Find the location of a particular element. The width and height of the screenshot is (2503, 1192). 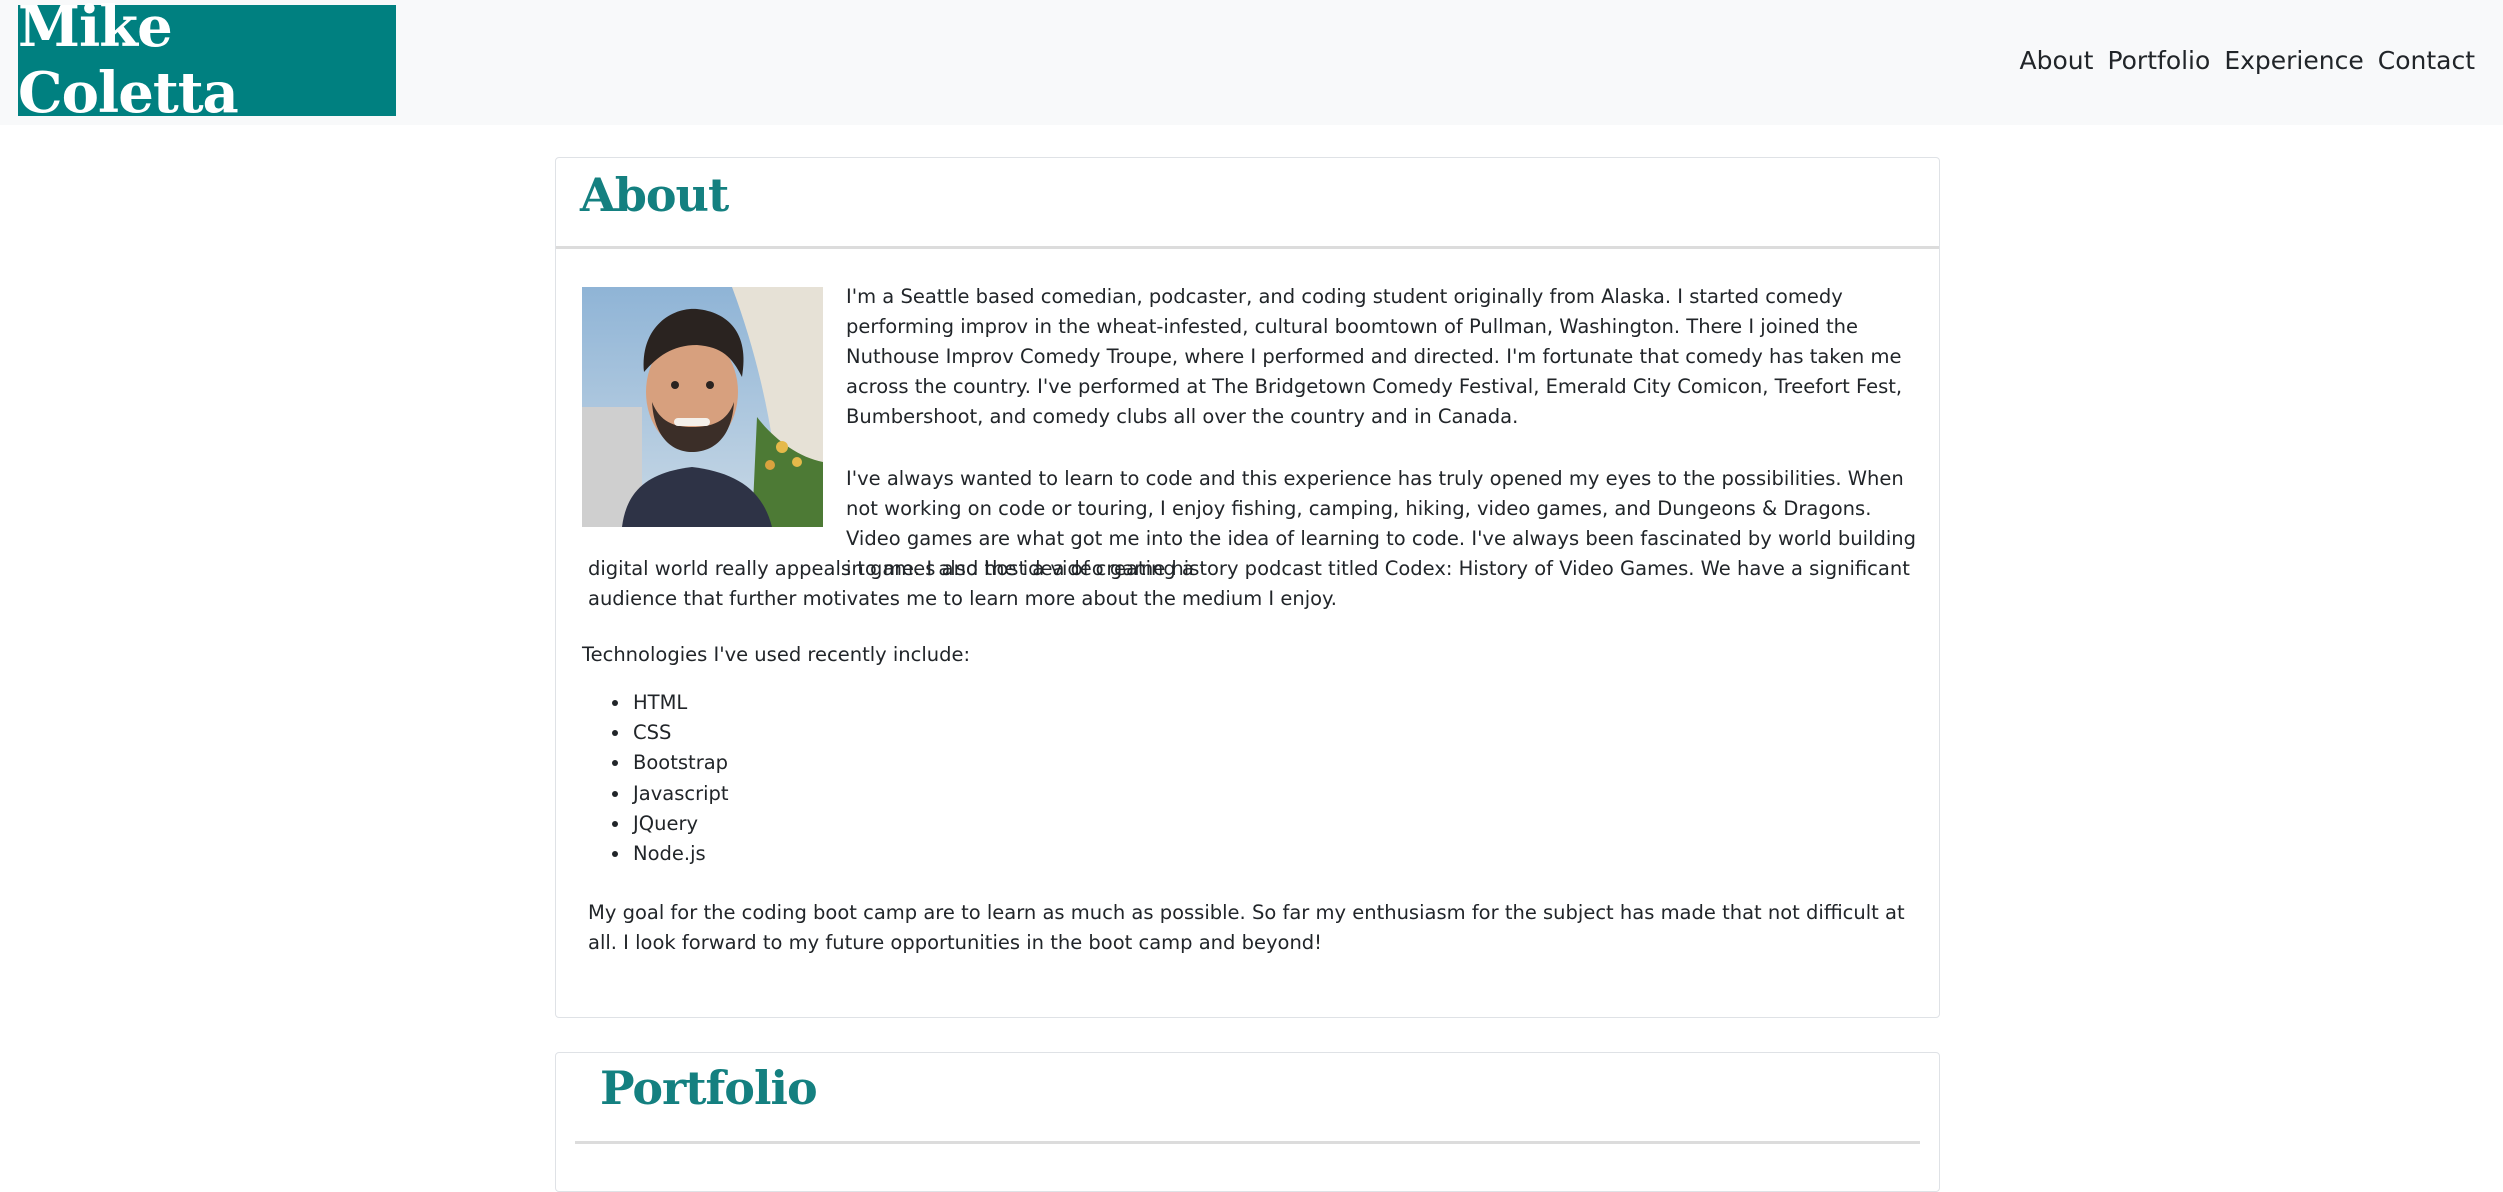

list-item: CSS is located at coordinates (680, 733).